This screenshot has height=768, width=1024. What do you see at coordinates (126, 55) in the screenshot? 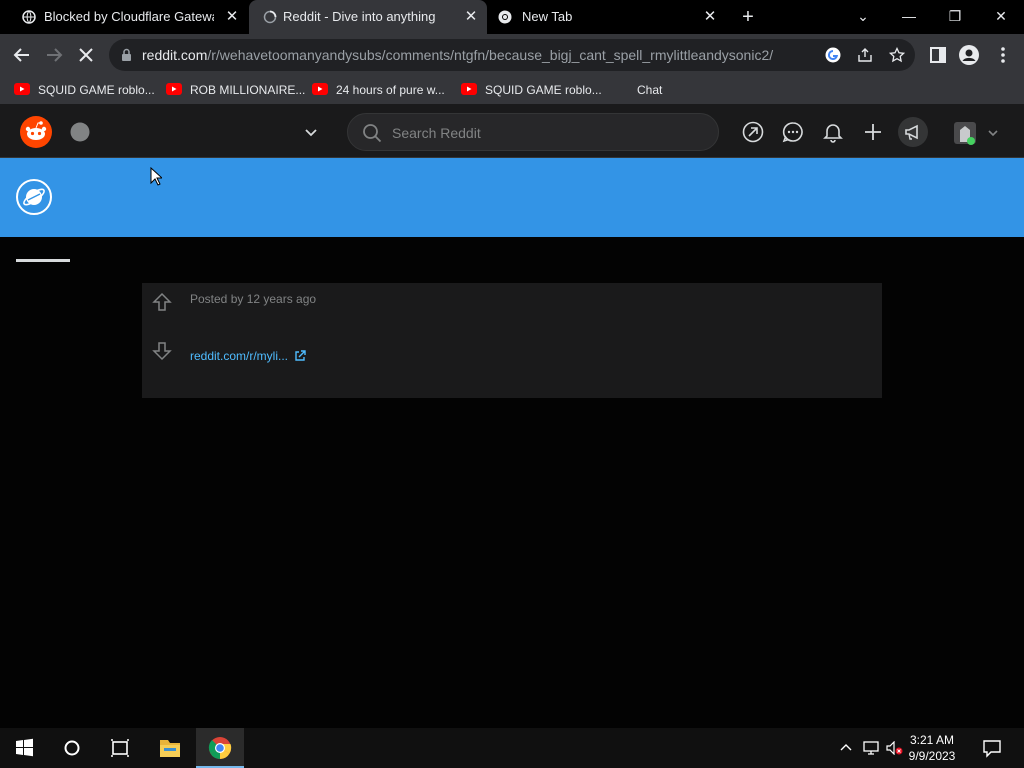
I see `lock-icon` at bounding box center [126, 55].